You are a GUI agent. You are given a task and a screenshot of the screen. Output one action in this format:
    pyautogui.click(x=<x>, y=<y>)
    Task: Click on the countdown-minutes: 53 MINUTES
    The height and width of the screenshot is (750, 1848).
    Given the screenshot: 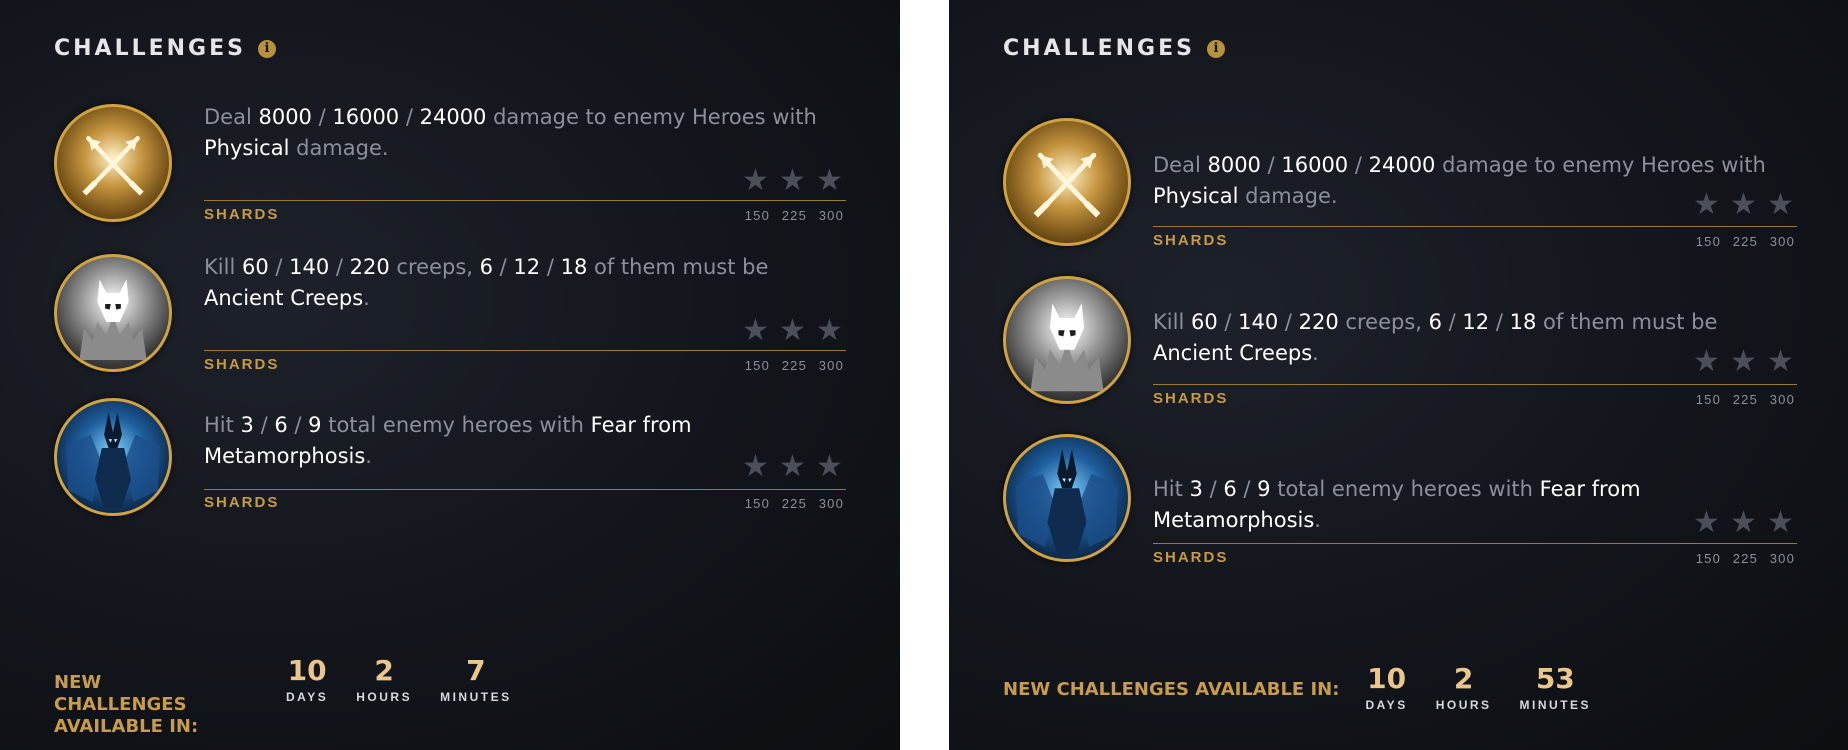 What is the action you would take?
    pyautogui.click(x=1556, y=688)
    